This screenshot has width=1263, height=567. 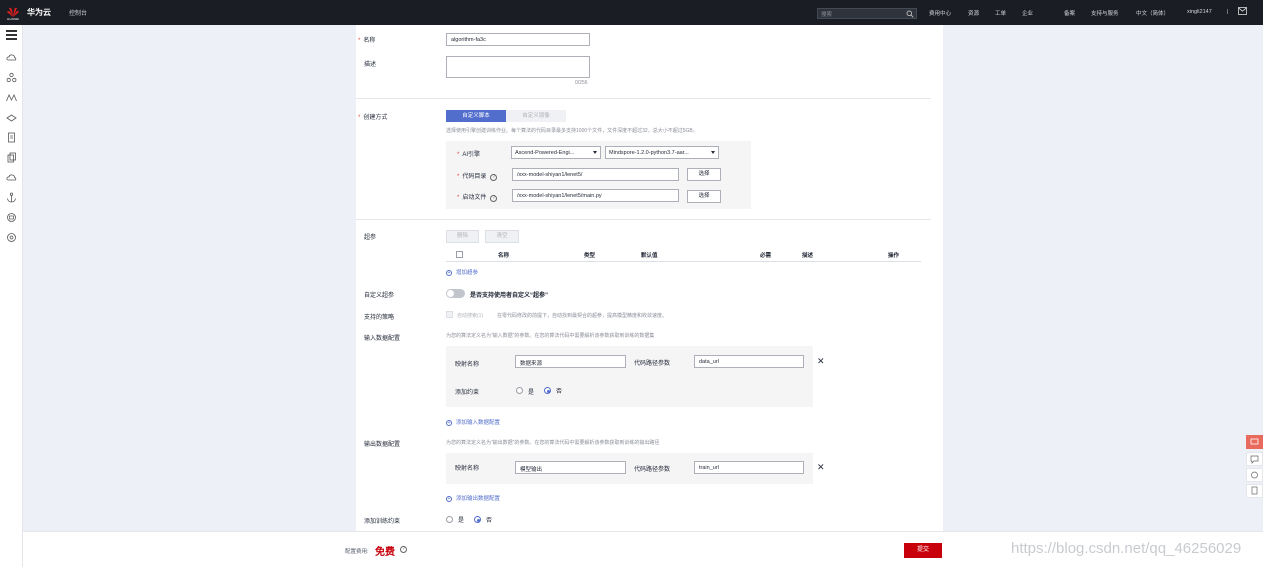 I want to click on network-icon, so click(x=11, y=217).